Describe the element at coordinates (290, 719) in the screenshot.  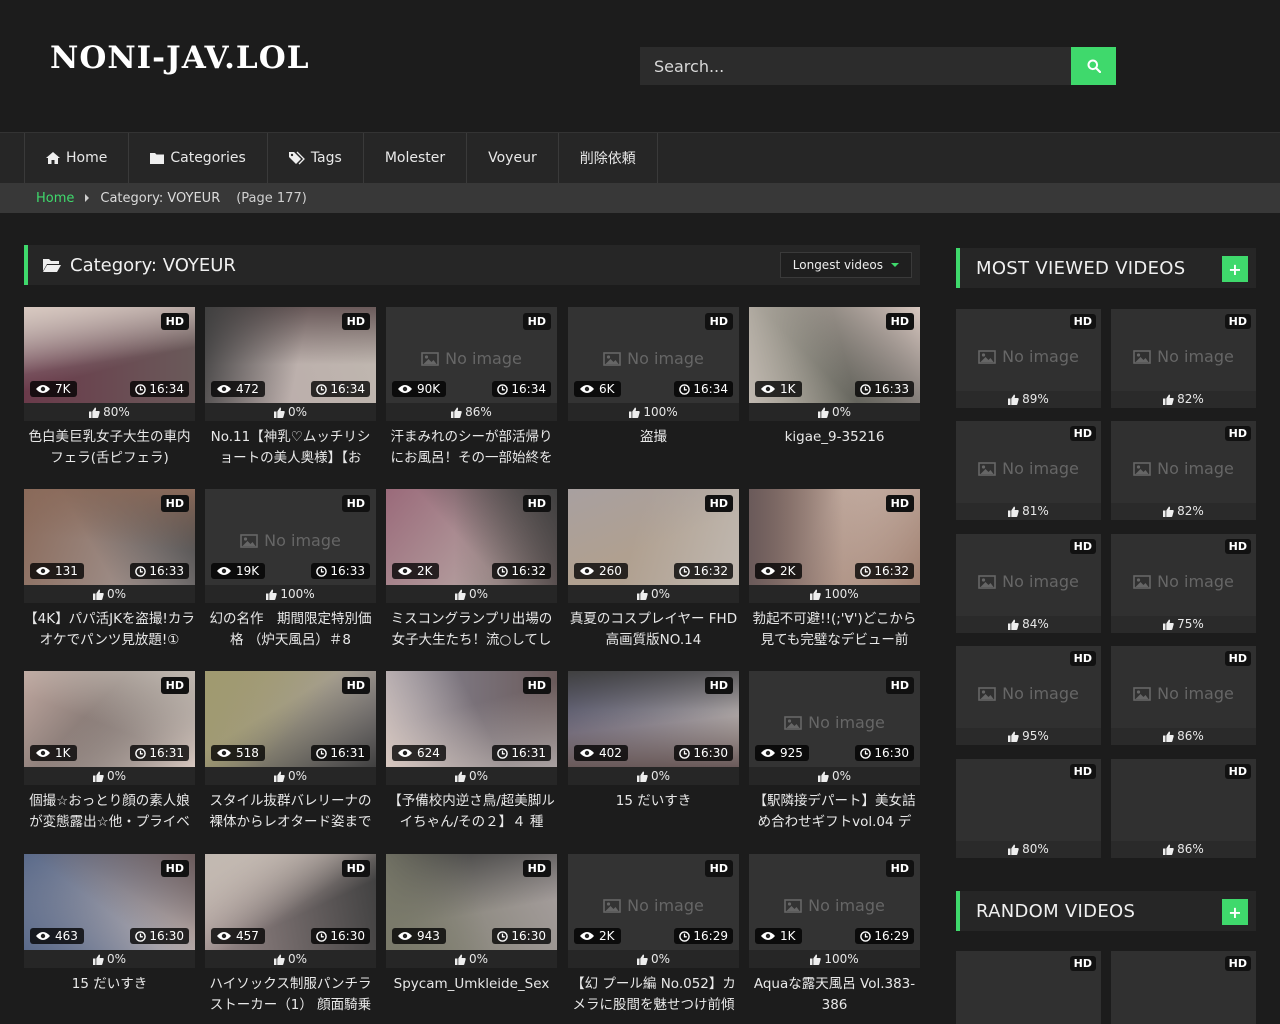
I see `video-thumbnail: HD 518 16:31` at that location.